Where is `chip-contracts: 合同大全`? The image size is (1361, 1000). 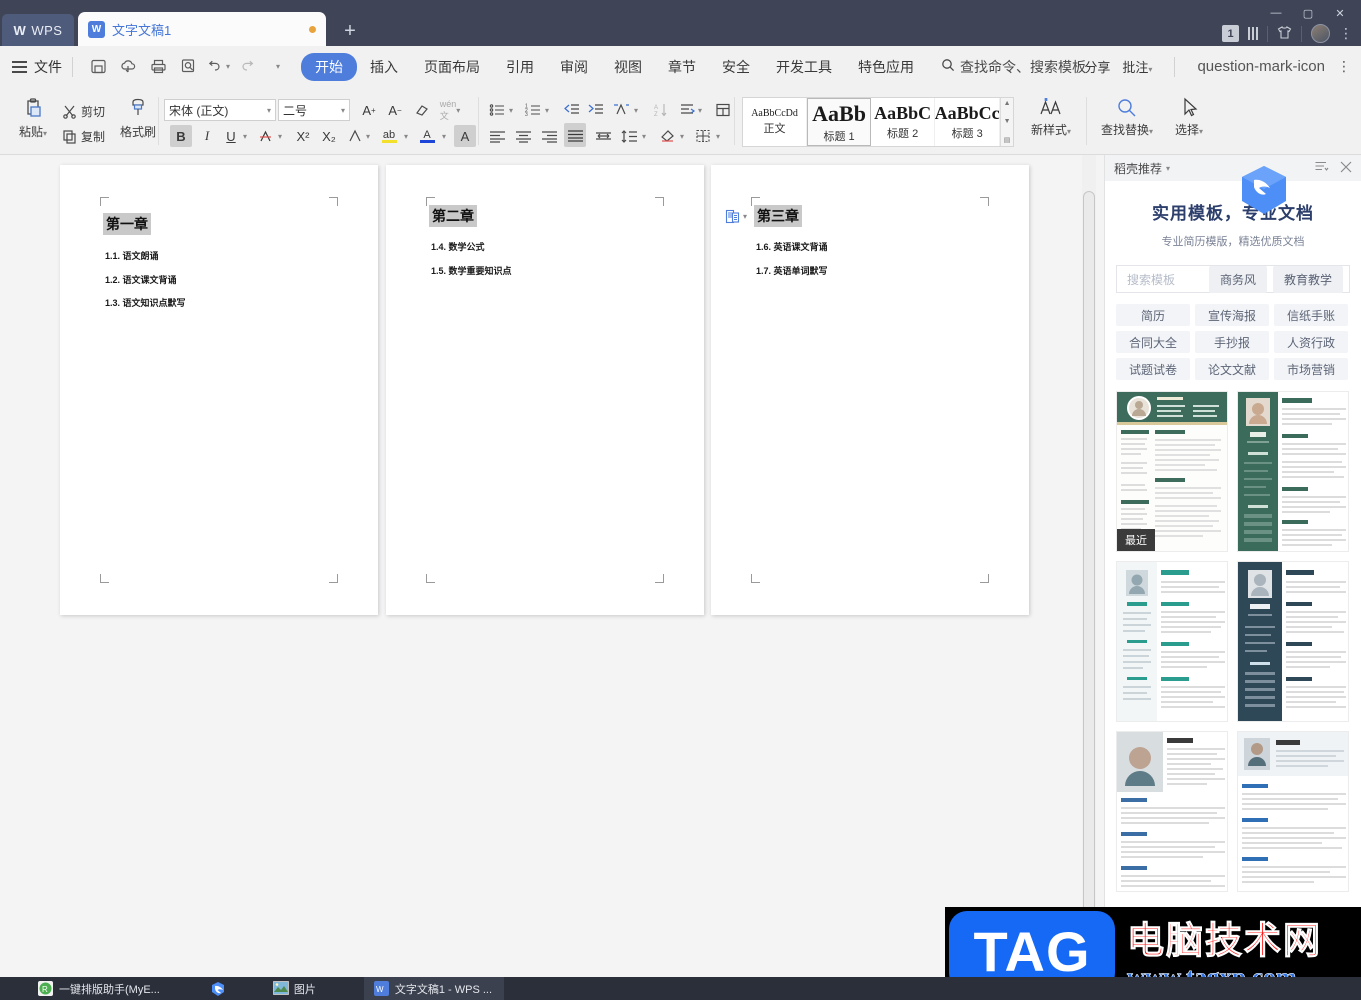 chip-contracts: 合同大全 is located at coordinates (1153, 342).